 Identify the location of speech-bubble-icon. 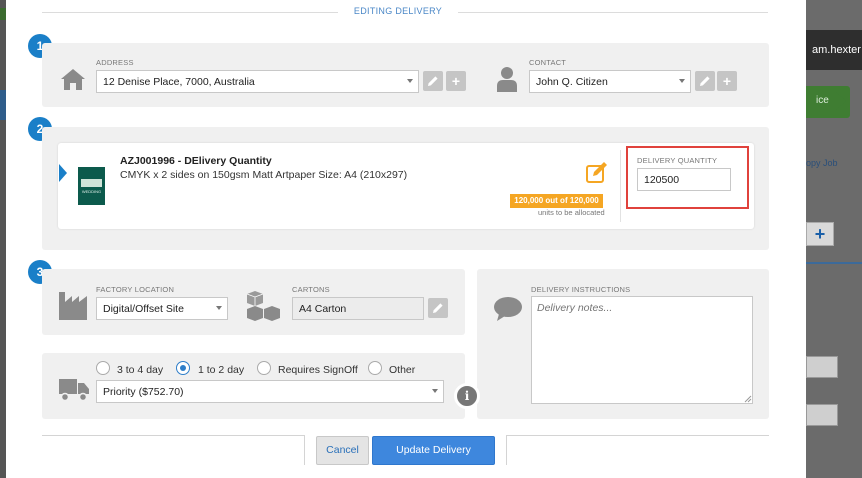
(508, 309).